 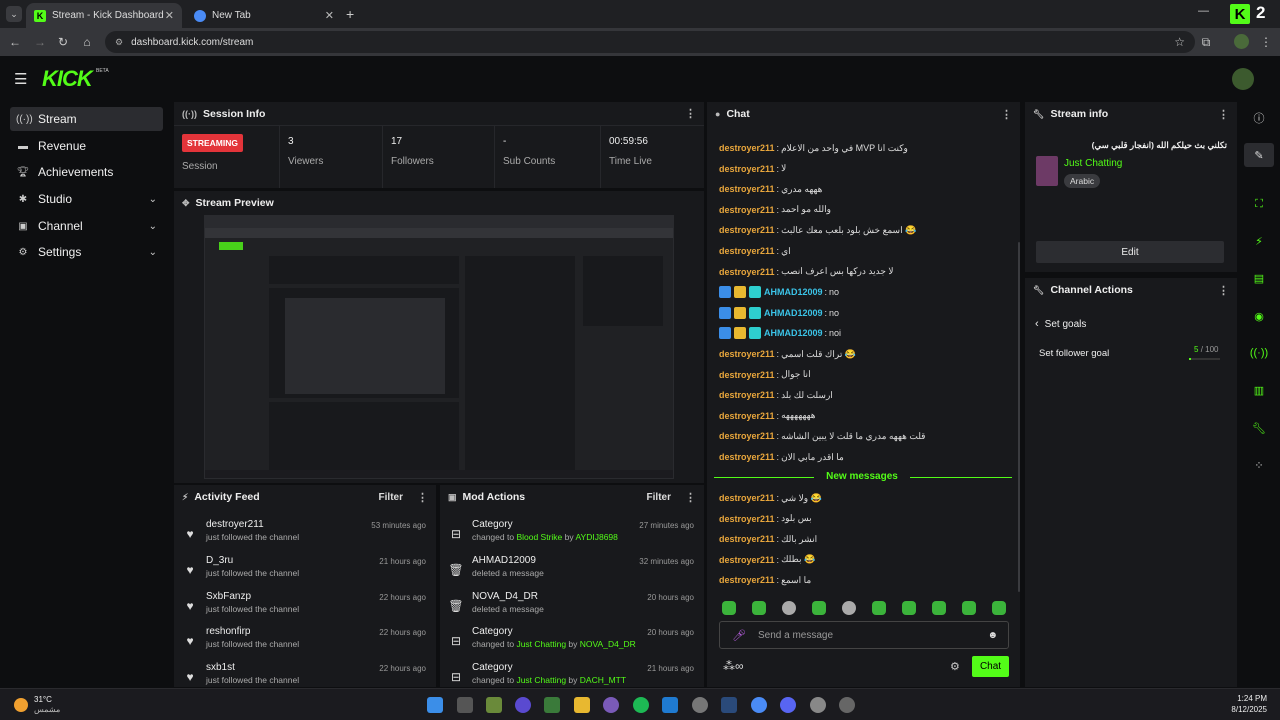 I want to click on back-icon: ←, so click(x=15, y=42).